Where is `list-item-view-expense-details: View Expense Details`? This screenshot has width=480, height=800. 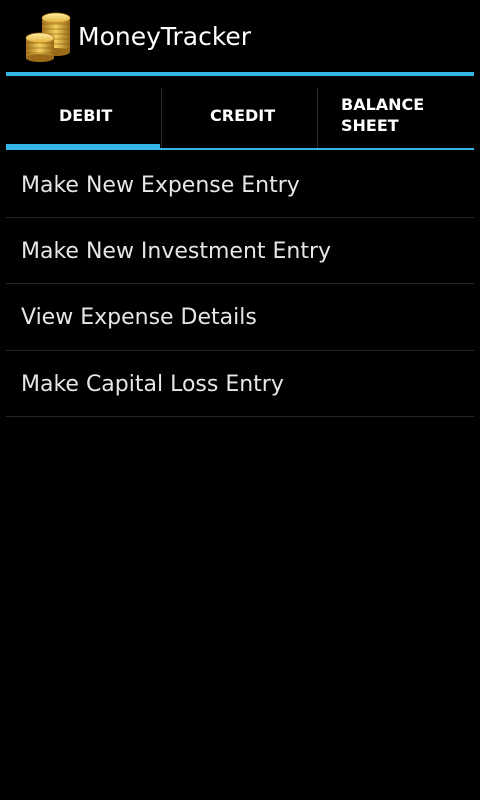
list-item-view-expense-details: View Expense Details is located at coordinates (240, 317).